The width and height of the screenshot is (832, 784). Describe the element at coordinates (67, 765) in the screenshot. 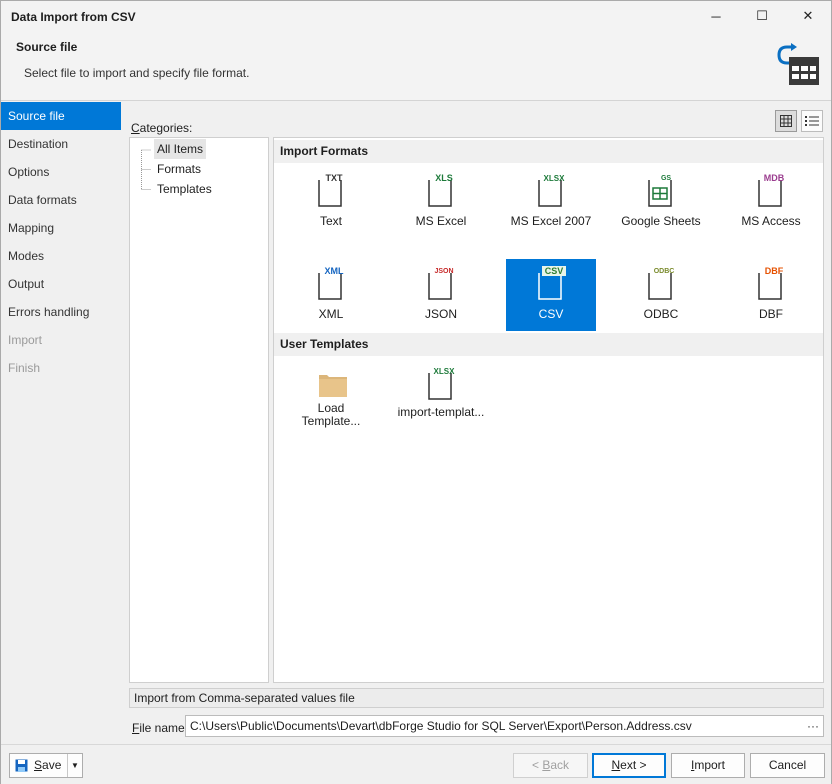

I see `split-divider` at that location.